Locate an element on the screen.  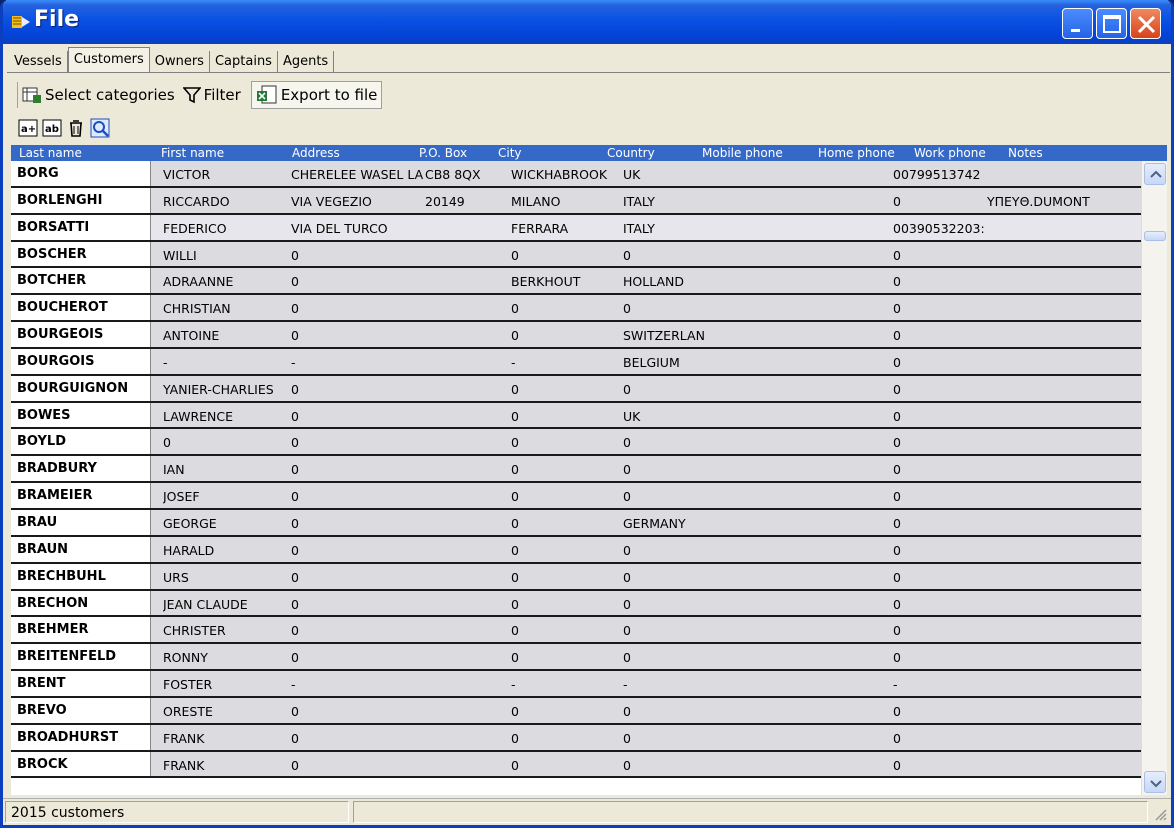
work-phone-cell: 00390532203: is located at coordinates (948, 228).